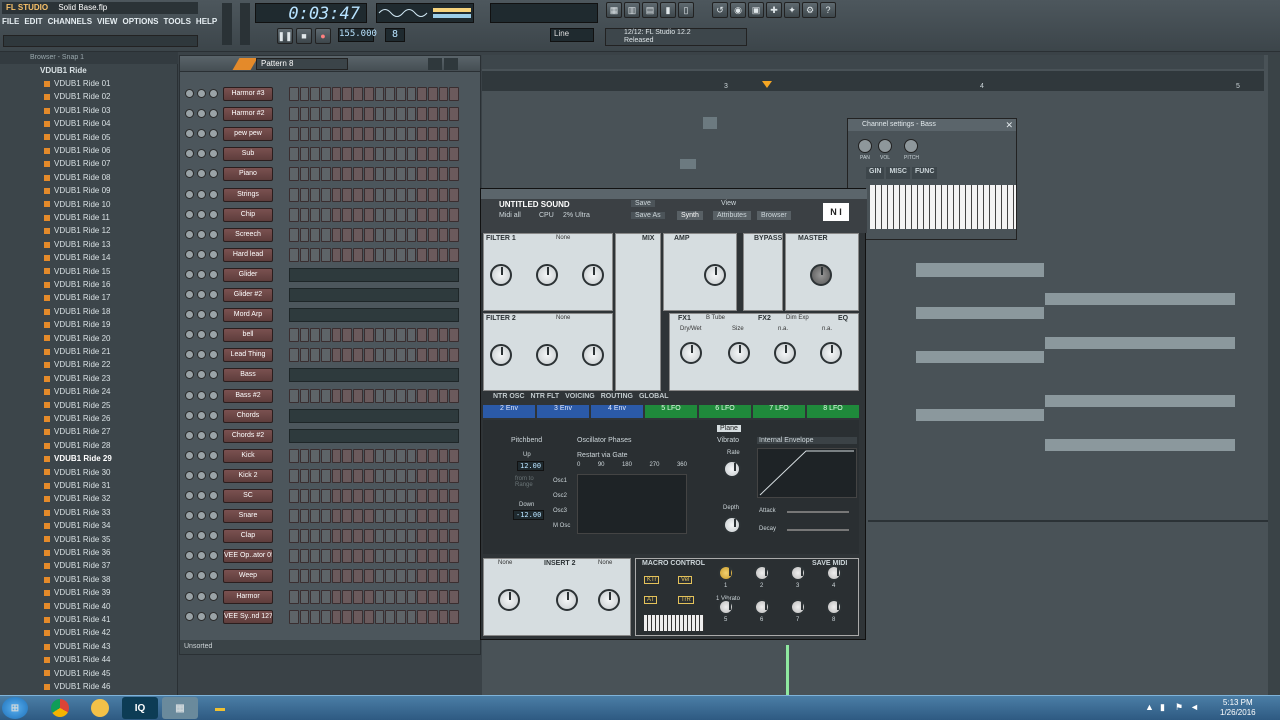  I want to click on pitchbend-down-value: -12.00, so click(529, 515).